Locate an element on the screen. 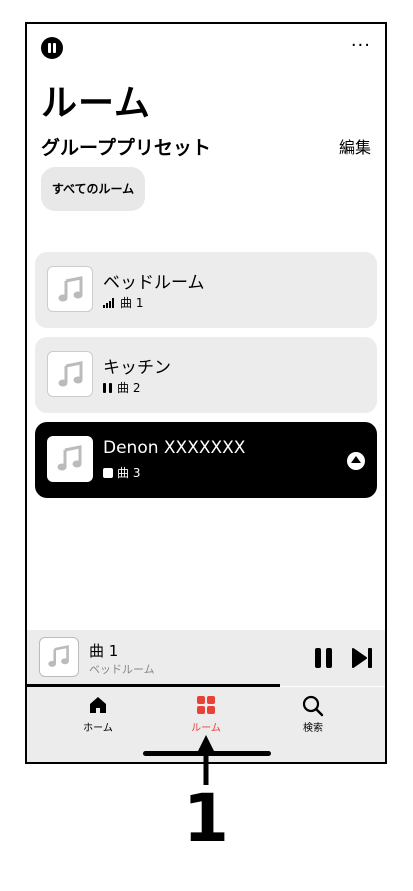  top-bar: ··· is located at coordinates (206, 48).